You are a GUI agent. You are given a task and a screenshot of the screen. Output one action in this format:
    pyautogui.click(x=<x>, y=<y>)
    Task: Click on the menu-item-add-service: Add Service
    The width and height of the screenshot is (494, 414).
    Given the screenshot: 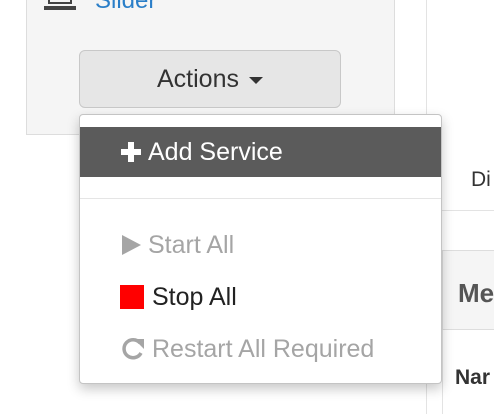 What is the action you would take?
    pyautogui.click(x=260, y=152)
    